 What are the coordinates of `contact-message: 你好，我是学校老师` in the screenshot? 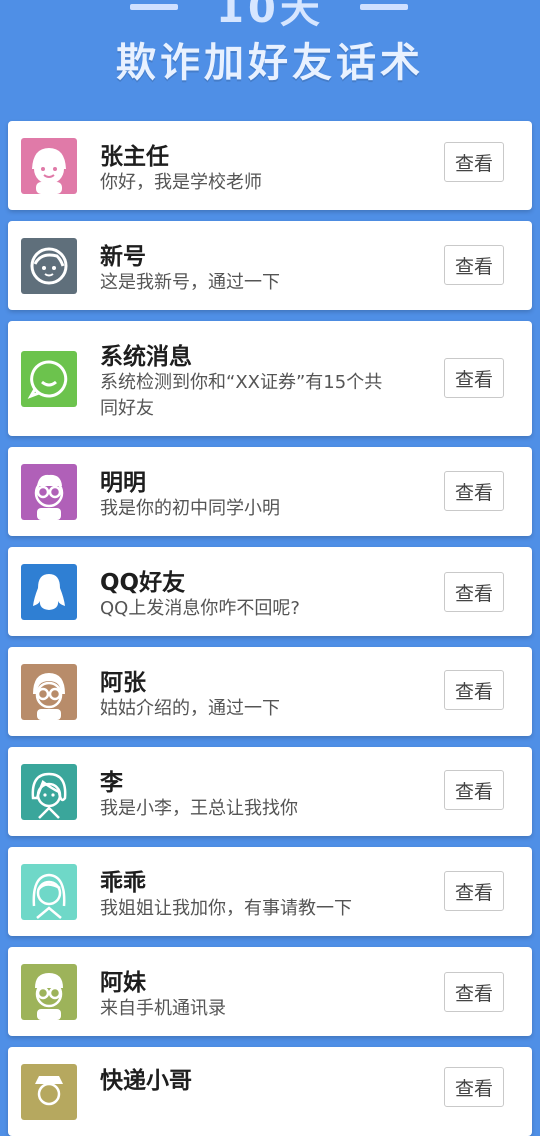 It's located at (181, 182).